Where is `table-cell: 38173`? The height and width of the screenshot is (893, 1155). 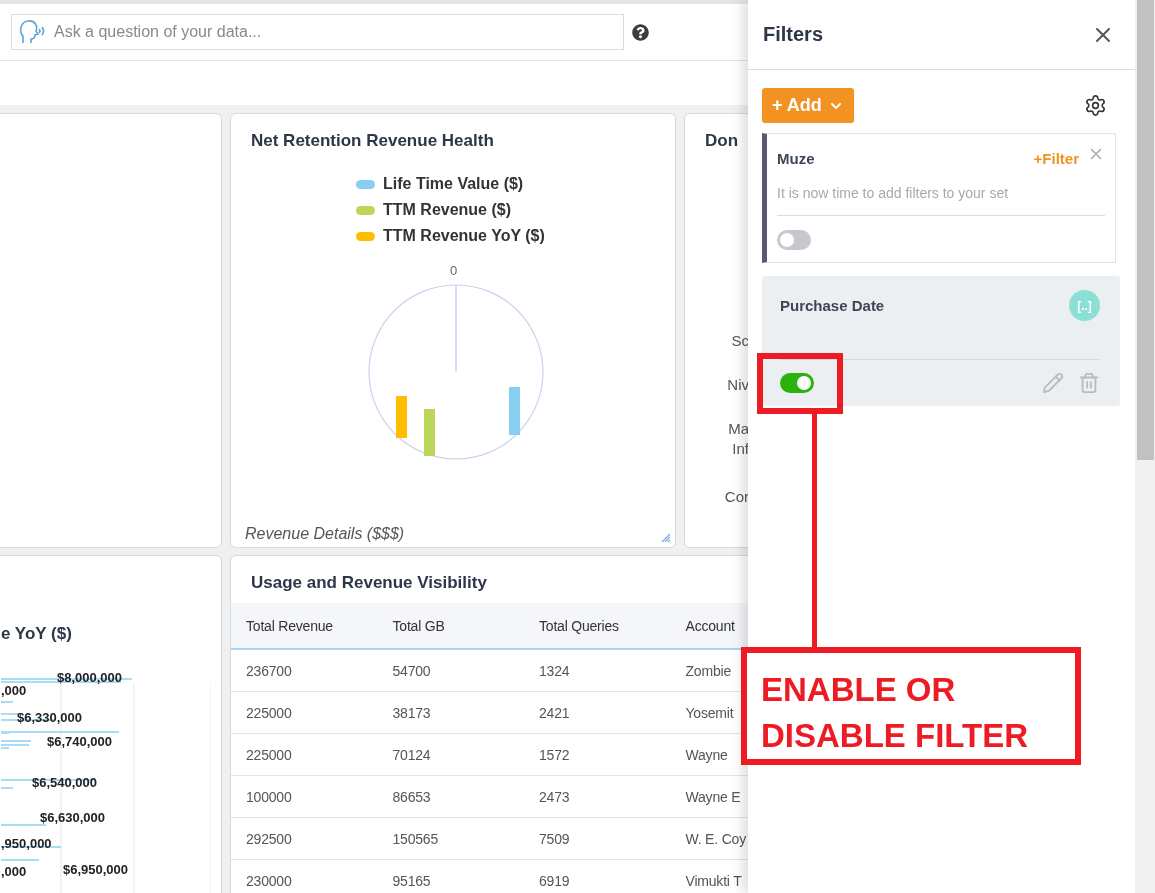
table-cell: 38173 is located at coordinates (450, 712).